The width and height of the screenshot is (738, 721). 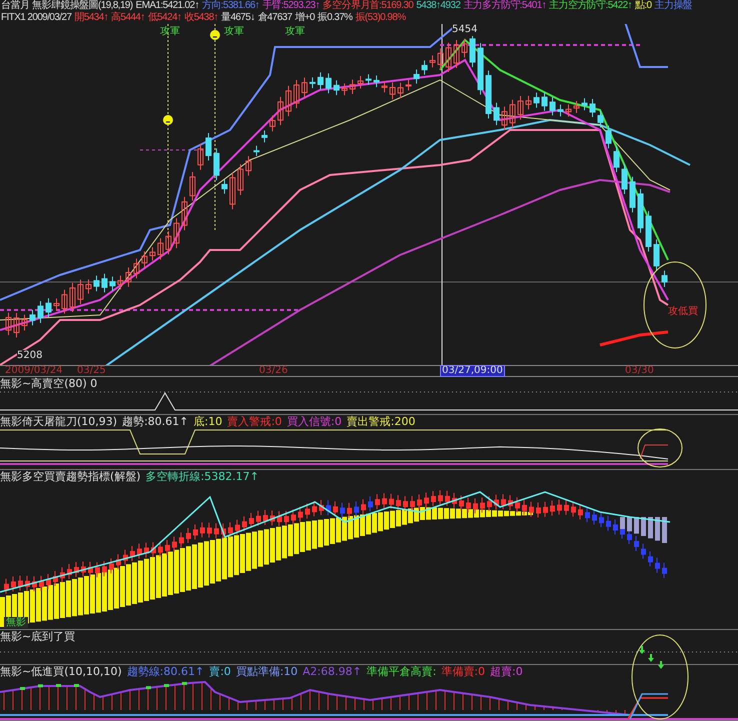 I want to click on indicator-label: 量4675↓, so click(x=238, y=18).